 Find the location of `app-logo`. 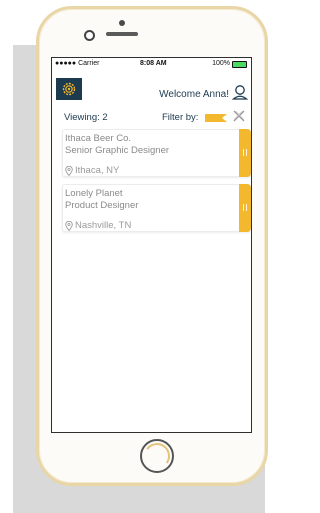

app-logo is located at coordinates (69, 89).